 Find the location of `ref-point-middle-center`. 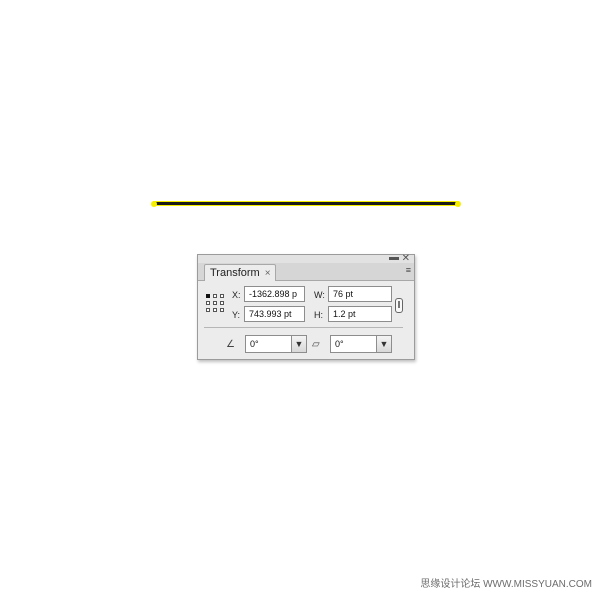

ref-point-middle-center is located at coordinates (215, 303).